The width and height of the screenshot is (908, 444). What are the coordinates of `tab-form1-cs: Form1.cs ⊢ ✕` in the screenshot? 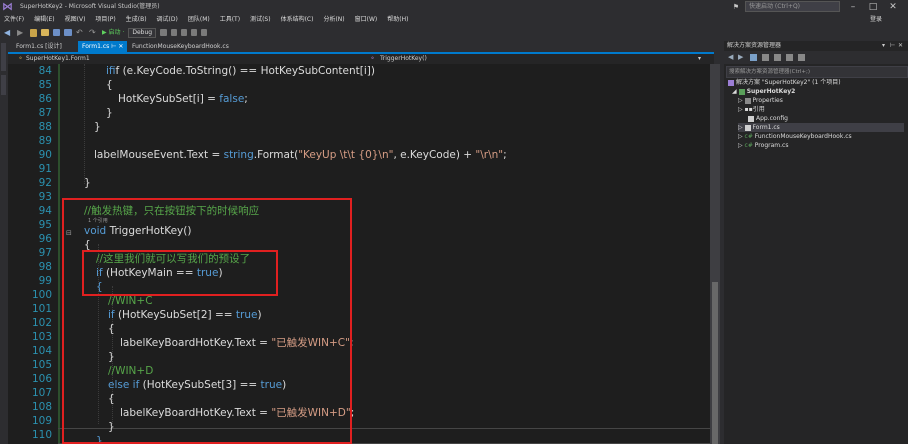 It's located at (103, 46).